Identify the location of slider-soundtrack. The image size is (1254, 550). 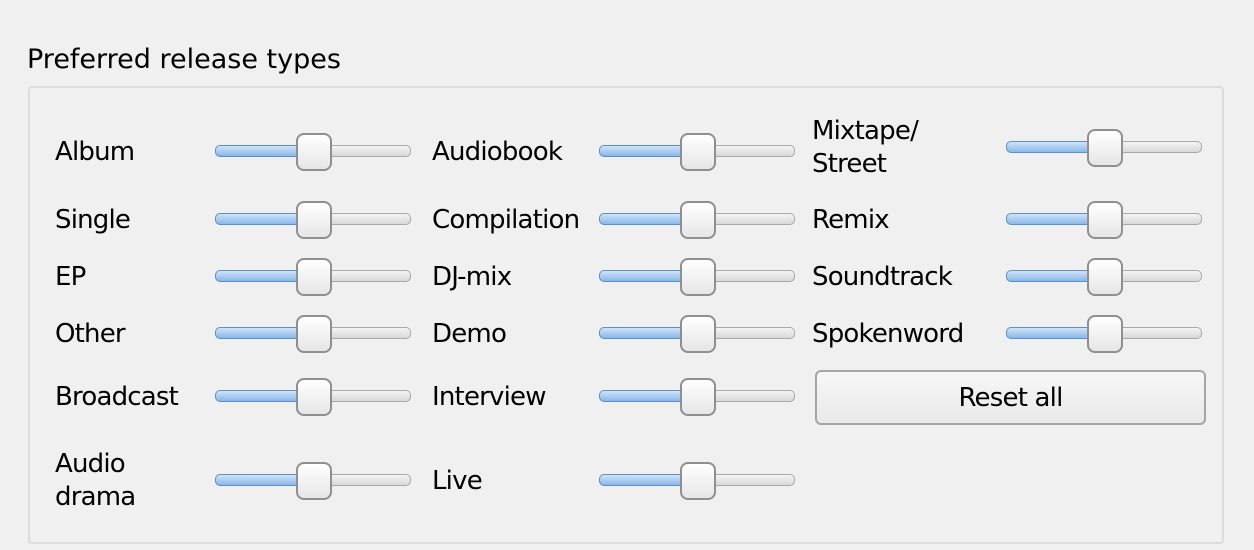
(1104, 277).